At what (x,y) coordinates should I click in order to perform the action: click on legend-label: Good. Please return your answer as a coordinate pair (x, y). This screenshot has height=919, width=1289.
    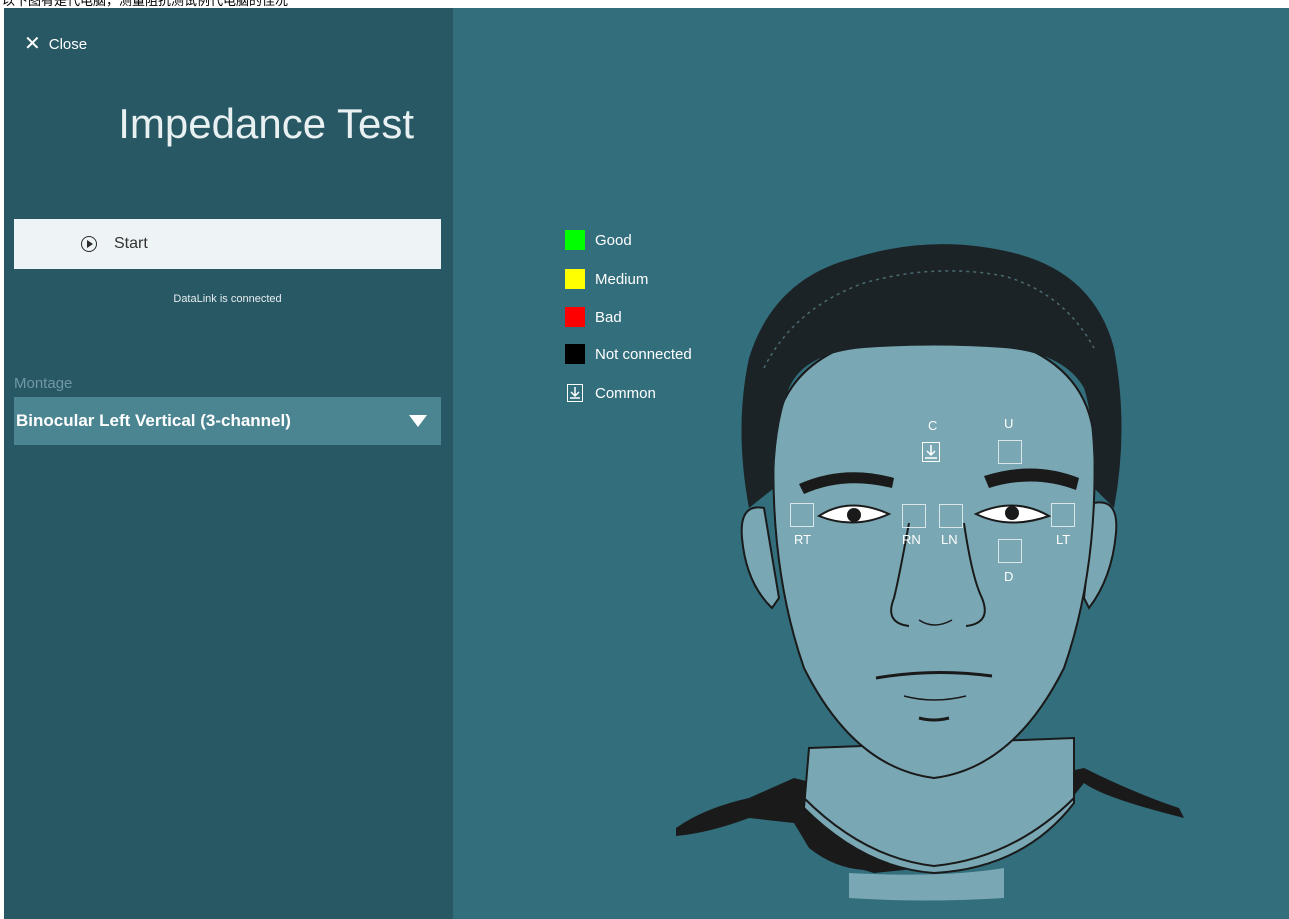
    Looking at the image, I should click on (613, 240).